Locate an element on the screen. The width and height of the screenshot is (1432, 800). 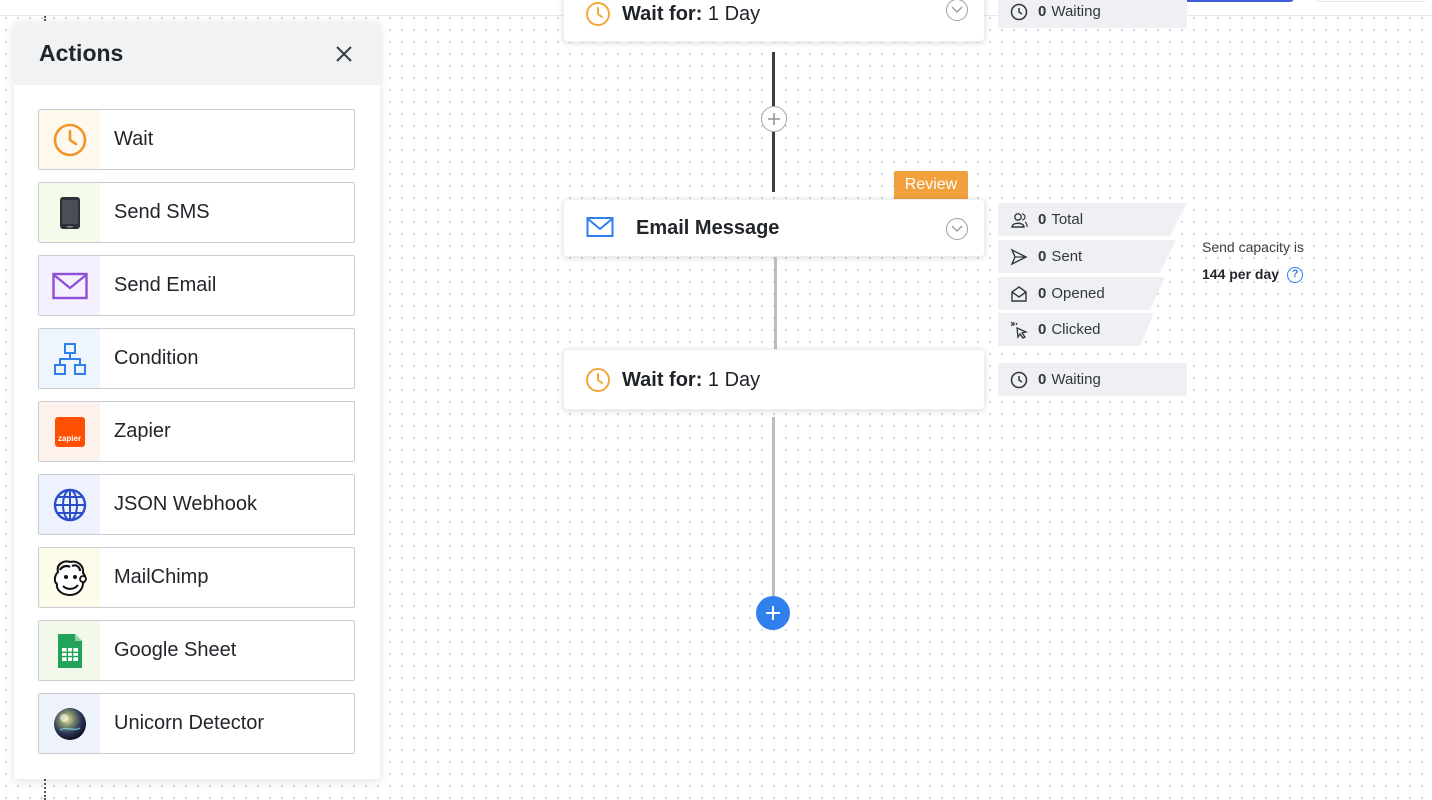
capacity-line2: 144 per day ? is located at coordinates (1253, 274).